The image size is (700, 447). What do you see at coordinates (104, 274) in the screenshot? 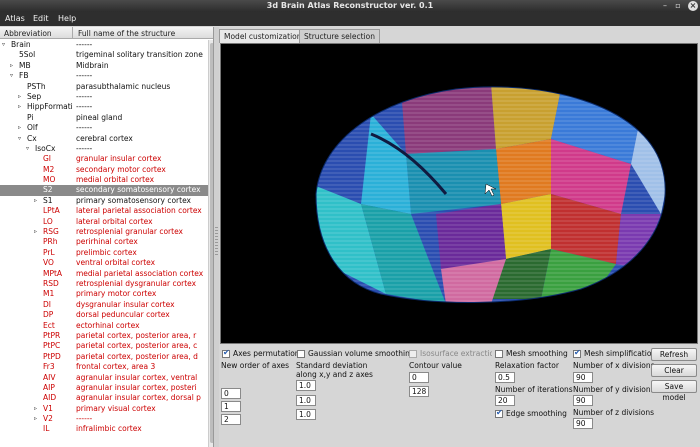
I see `tree-row: MPtA medial parietal association cortex` at bounding box center [104, 274].